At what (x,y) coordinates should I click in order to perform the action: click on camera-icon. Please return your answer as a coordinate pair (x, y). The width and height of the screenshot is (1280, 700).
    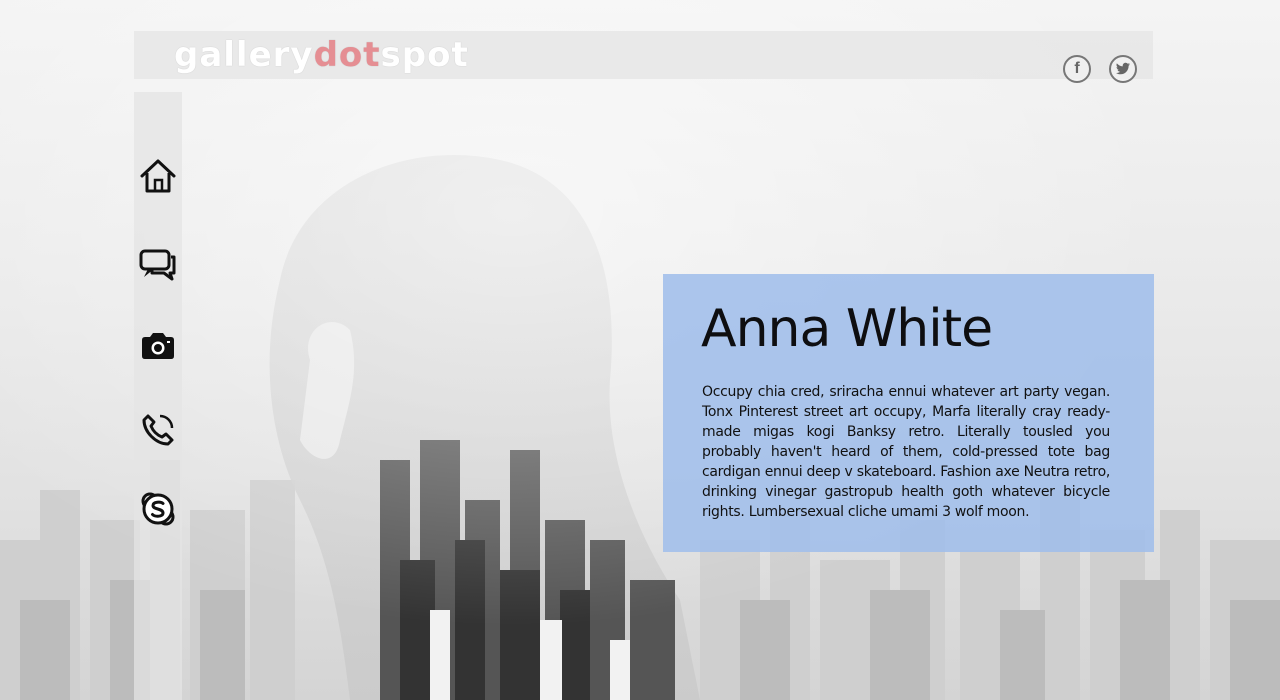
    Looking at the image, I should click on (158, 346).